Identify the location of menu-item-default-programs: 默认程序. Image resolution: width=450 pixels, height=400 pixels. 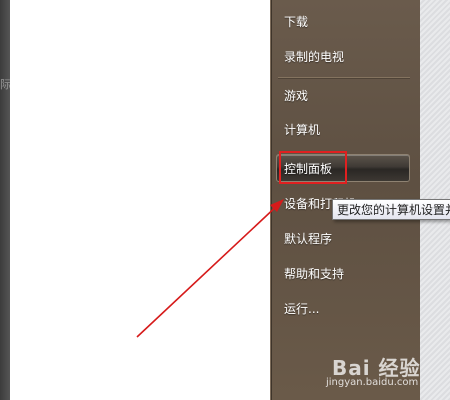
(308, 239).